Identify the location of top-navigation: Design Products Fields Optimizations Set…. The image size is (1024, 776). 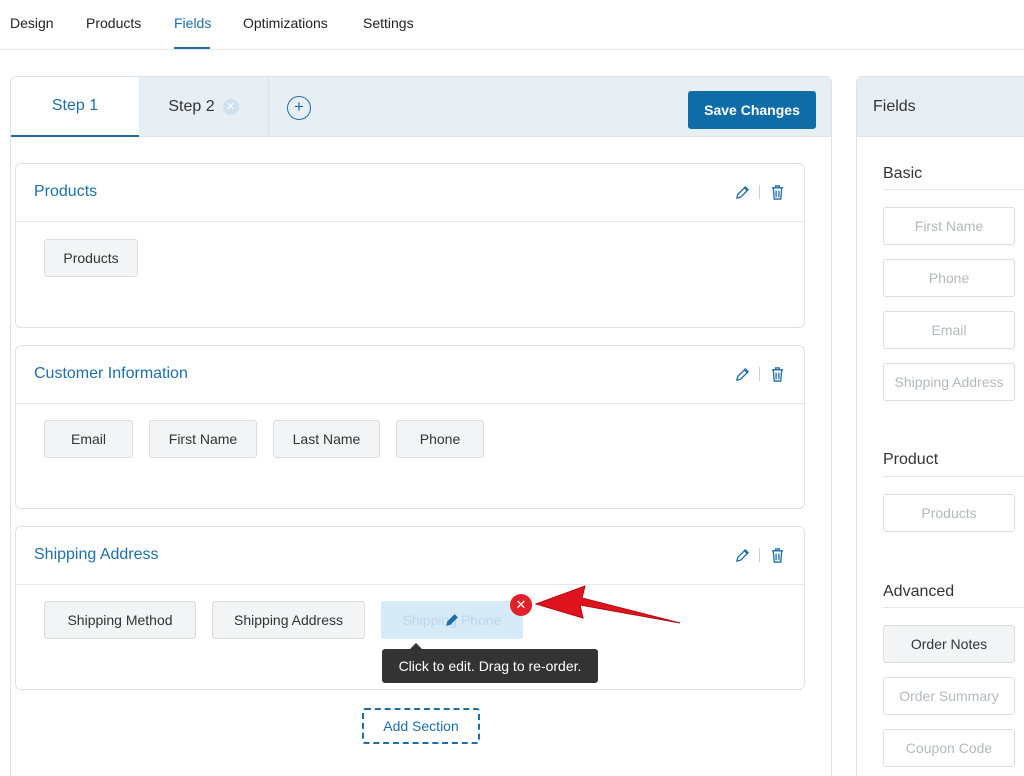
(512, 25).